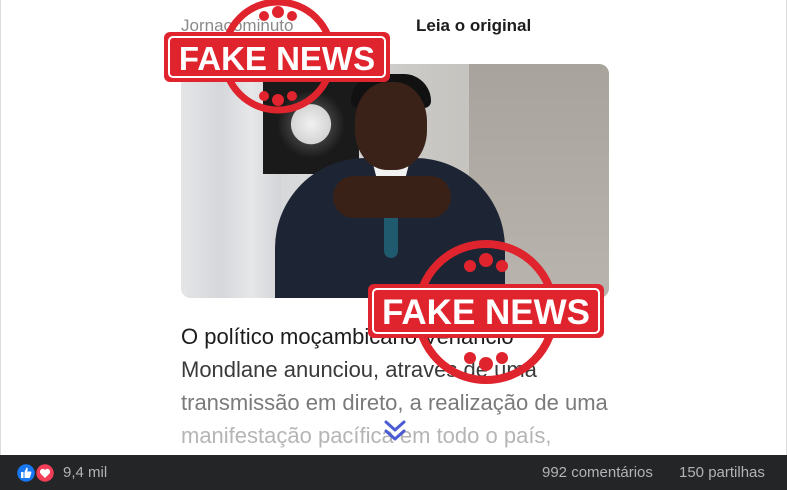 The image size is (787, 490). I want to click on read-original-link: Leia o original, so click(474, 25).